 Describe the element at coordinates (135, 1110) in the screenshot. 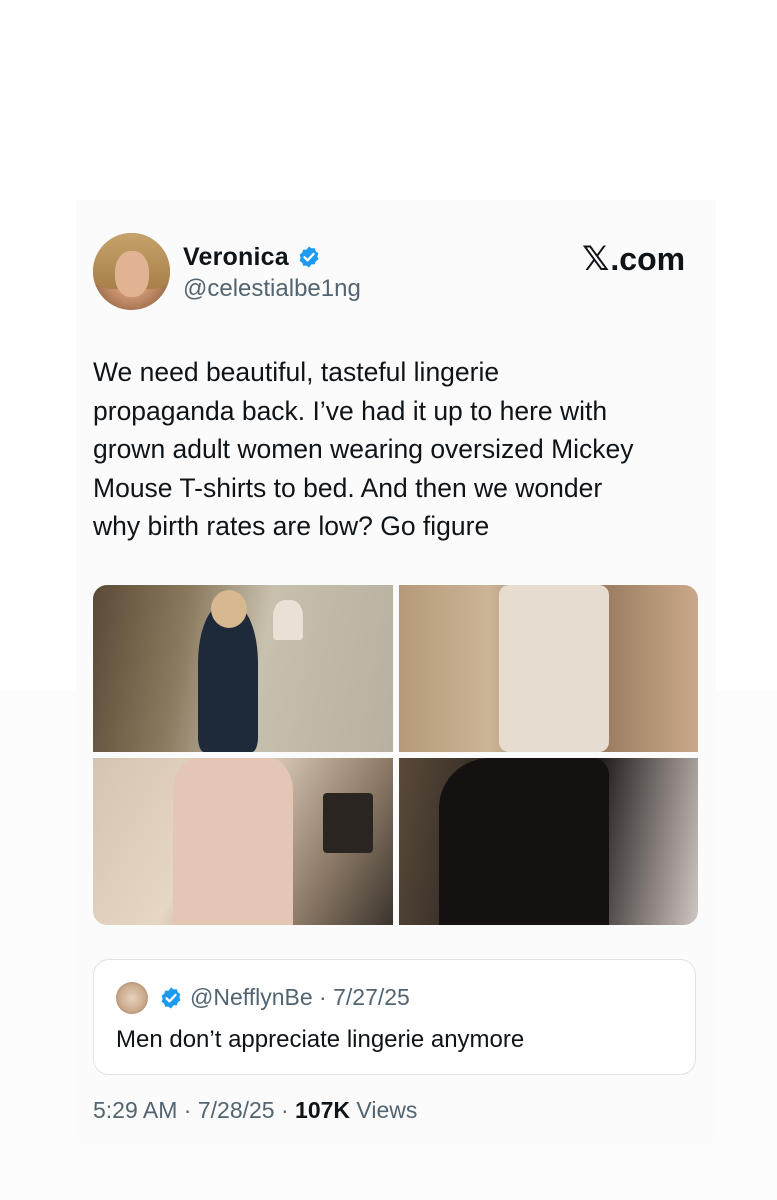

I see `tweet-time: 5:29 AM` at that location.